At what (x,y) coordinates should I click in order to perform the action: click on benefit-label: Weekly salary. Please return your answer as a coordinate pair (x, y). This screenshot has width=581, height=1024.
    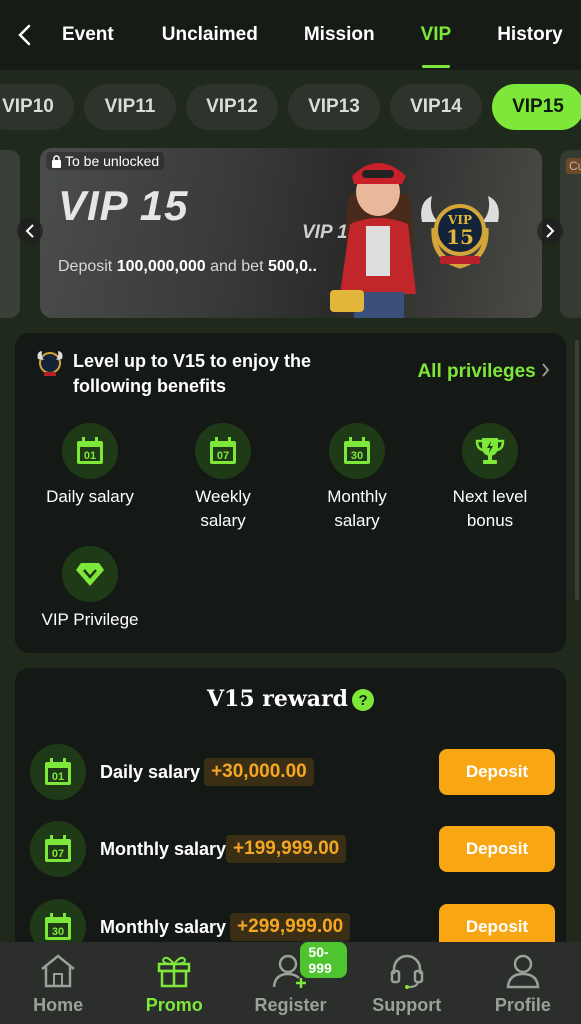
    Looking at the image, I should click on (223, 508).